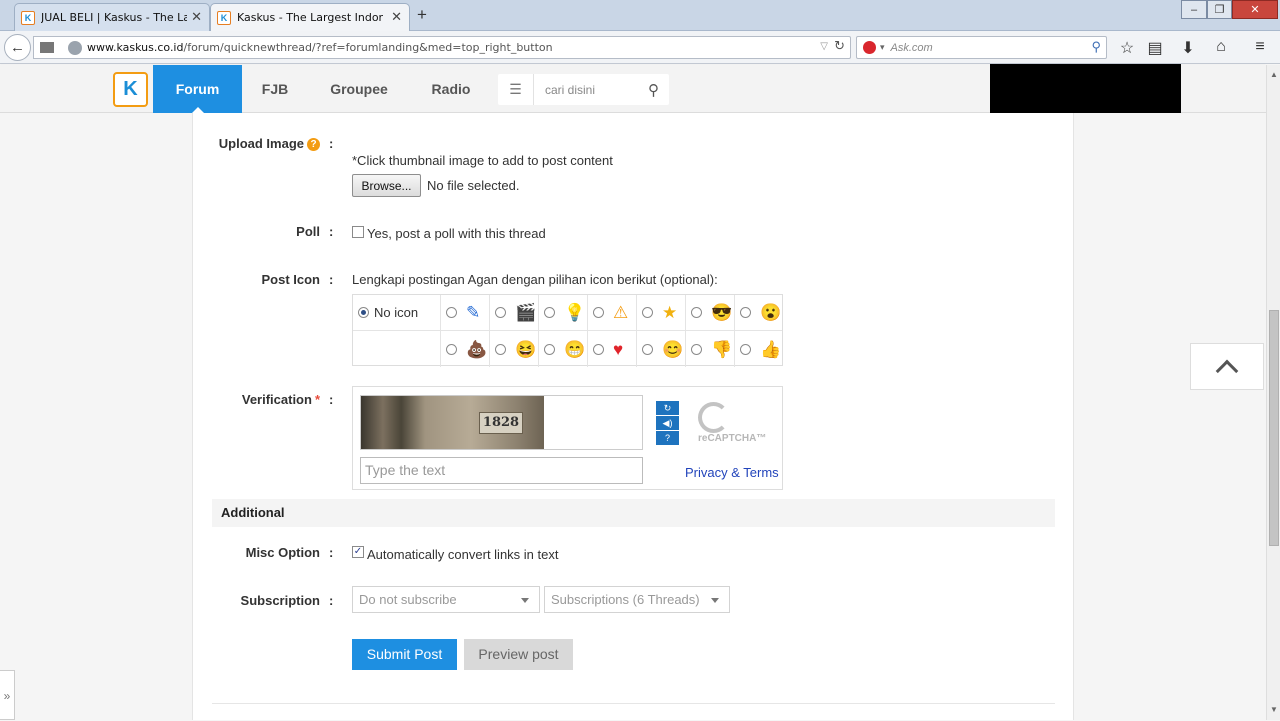 The height and width of the screenshot is (721, 1280). What do you see at coordinates (473, 185) in the screenshot?
I see `file-status: No file selected.` at bounding box center [473, 185].